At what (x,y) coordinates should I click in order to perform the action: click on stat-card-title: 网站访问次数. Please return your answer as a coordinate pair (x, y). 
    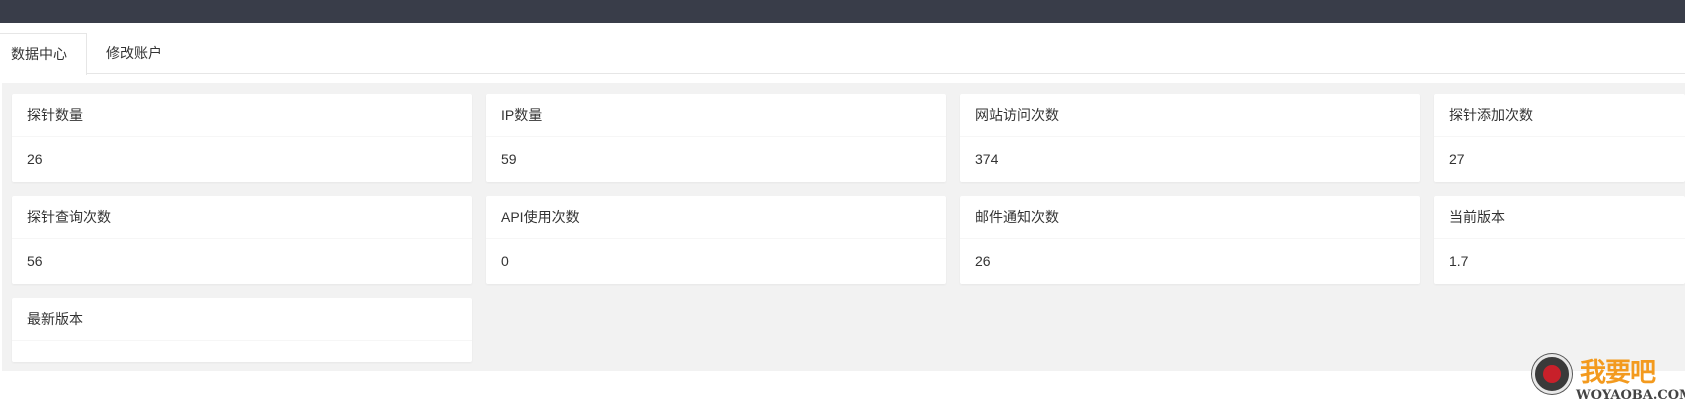
    Looking at the image, I should click on (1190, 115).